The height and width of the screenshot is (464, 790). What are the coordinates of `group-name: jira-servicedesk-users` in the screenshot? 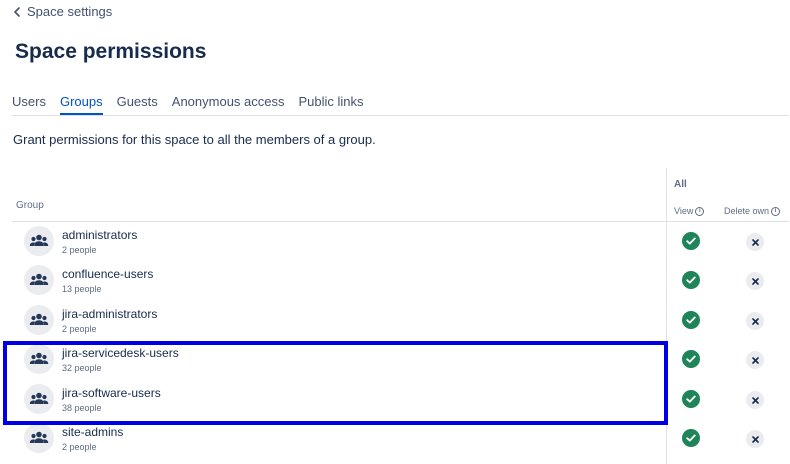 It's located at (120, 353).